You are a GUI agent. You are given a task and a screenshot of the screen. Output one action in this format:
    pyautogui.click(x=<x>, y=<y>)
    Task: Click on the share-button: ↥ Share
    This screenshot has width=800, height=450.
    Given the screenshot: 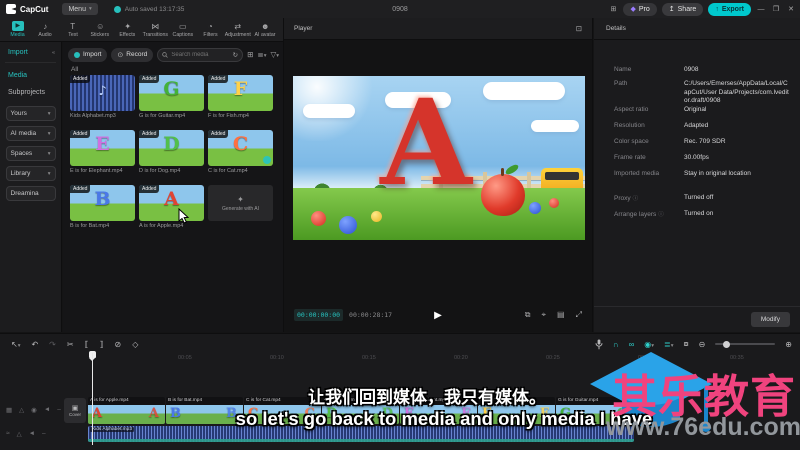 What is the action you would take?
    pyautogui.click(x=682, y=9)
    